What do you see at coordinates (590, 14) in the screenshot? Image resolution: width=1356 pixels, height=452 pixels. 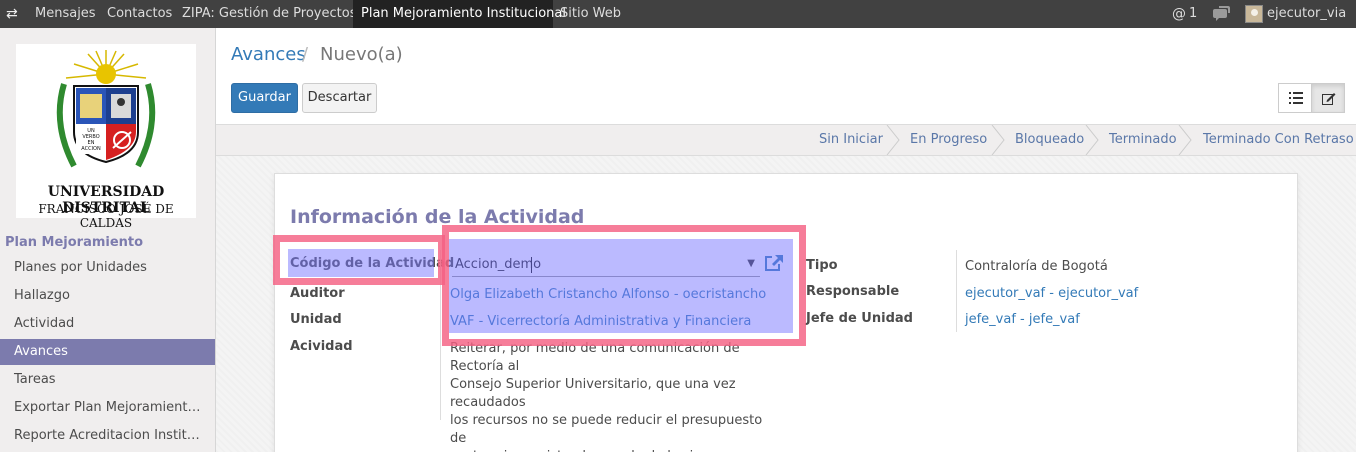 I see `topmenu-sitio-web: Sitio Web` at bounding box center [590, 14].